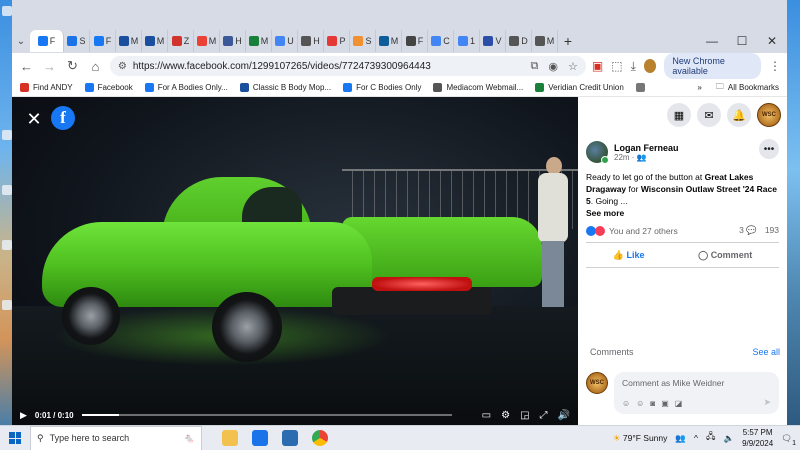  I want to click on hidden-icons-chevron-icon: ^, so click(696, 438).